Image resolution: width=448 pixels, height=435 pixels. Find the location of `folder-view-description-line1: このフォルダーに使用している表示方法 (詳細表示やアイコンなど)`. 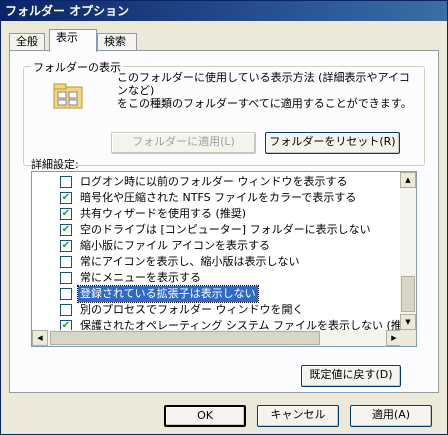

folder-view-description-line1: このフォルダーに使用している表示方法 (詳細表示やアイコンなど) is located at coordinates (263, 84).